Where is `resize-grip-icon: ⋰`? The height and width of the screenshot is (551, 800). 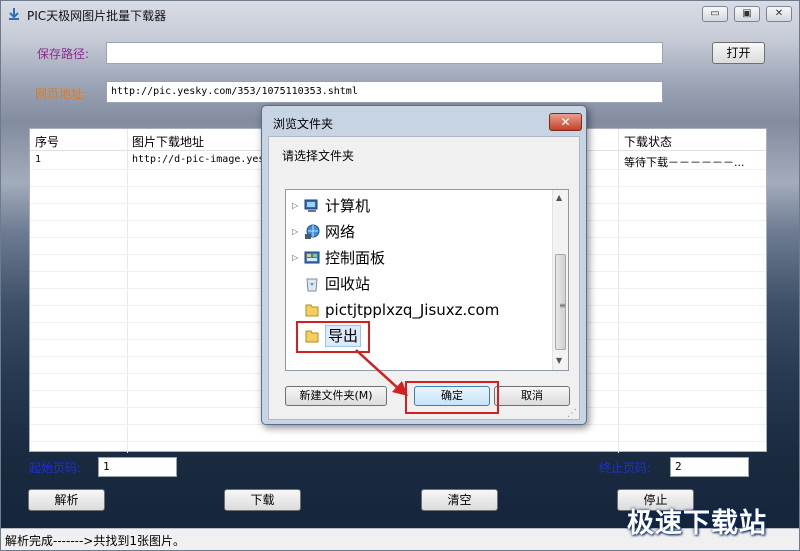
resize-grip-icon: ⋰ is located at coordinates (572, 413).